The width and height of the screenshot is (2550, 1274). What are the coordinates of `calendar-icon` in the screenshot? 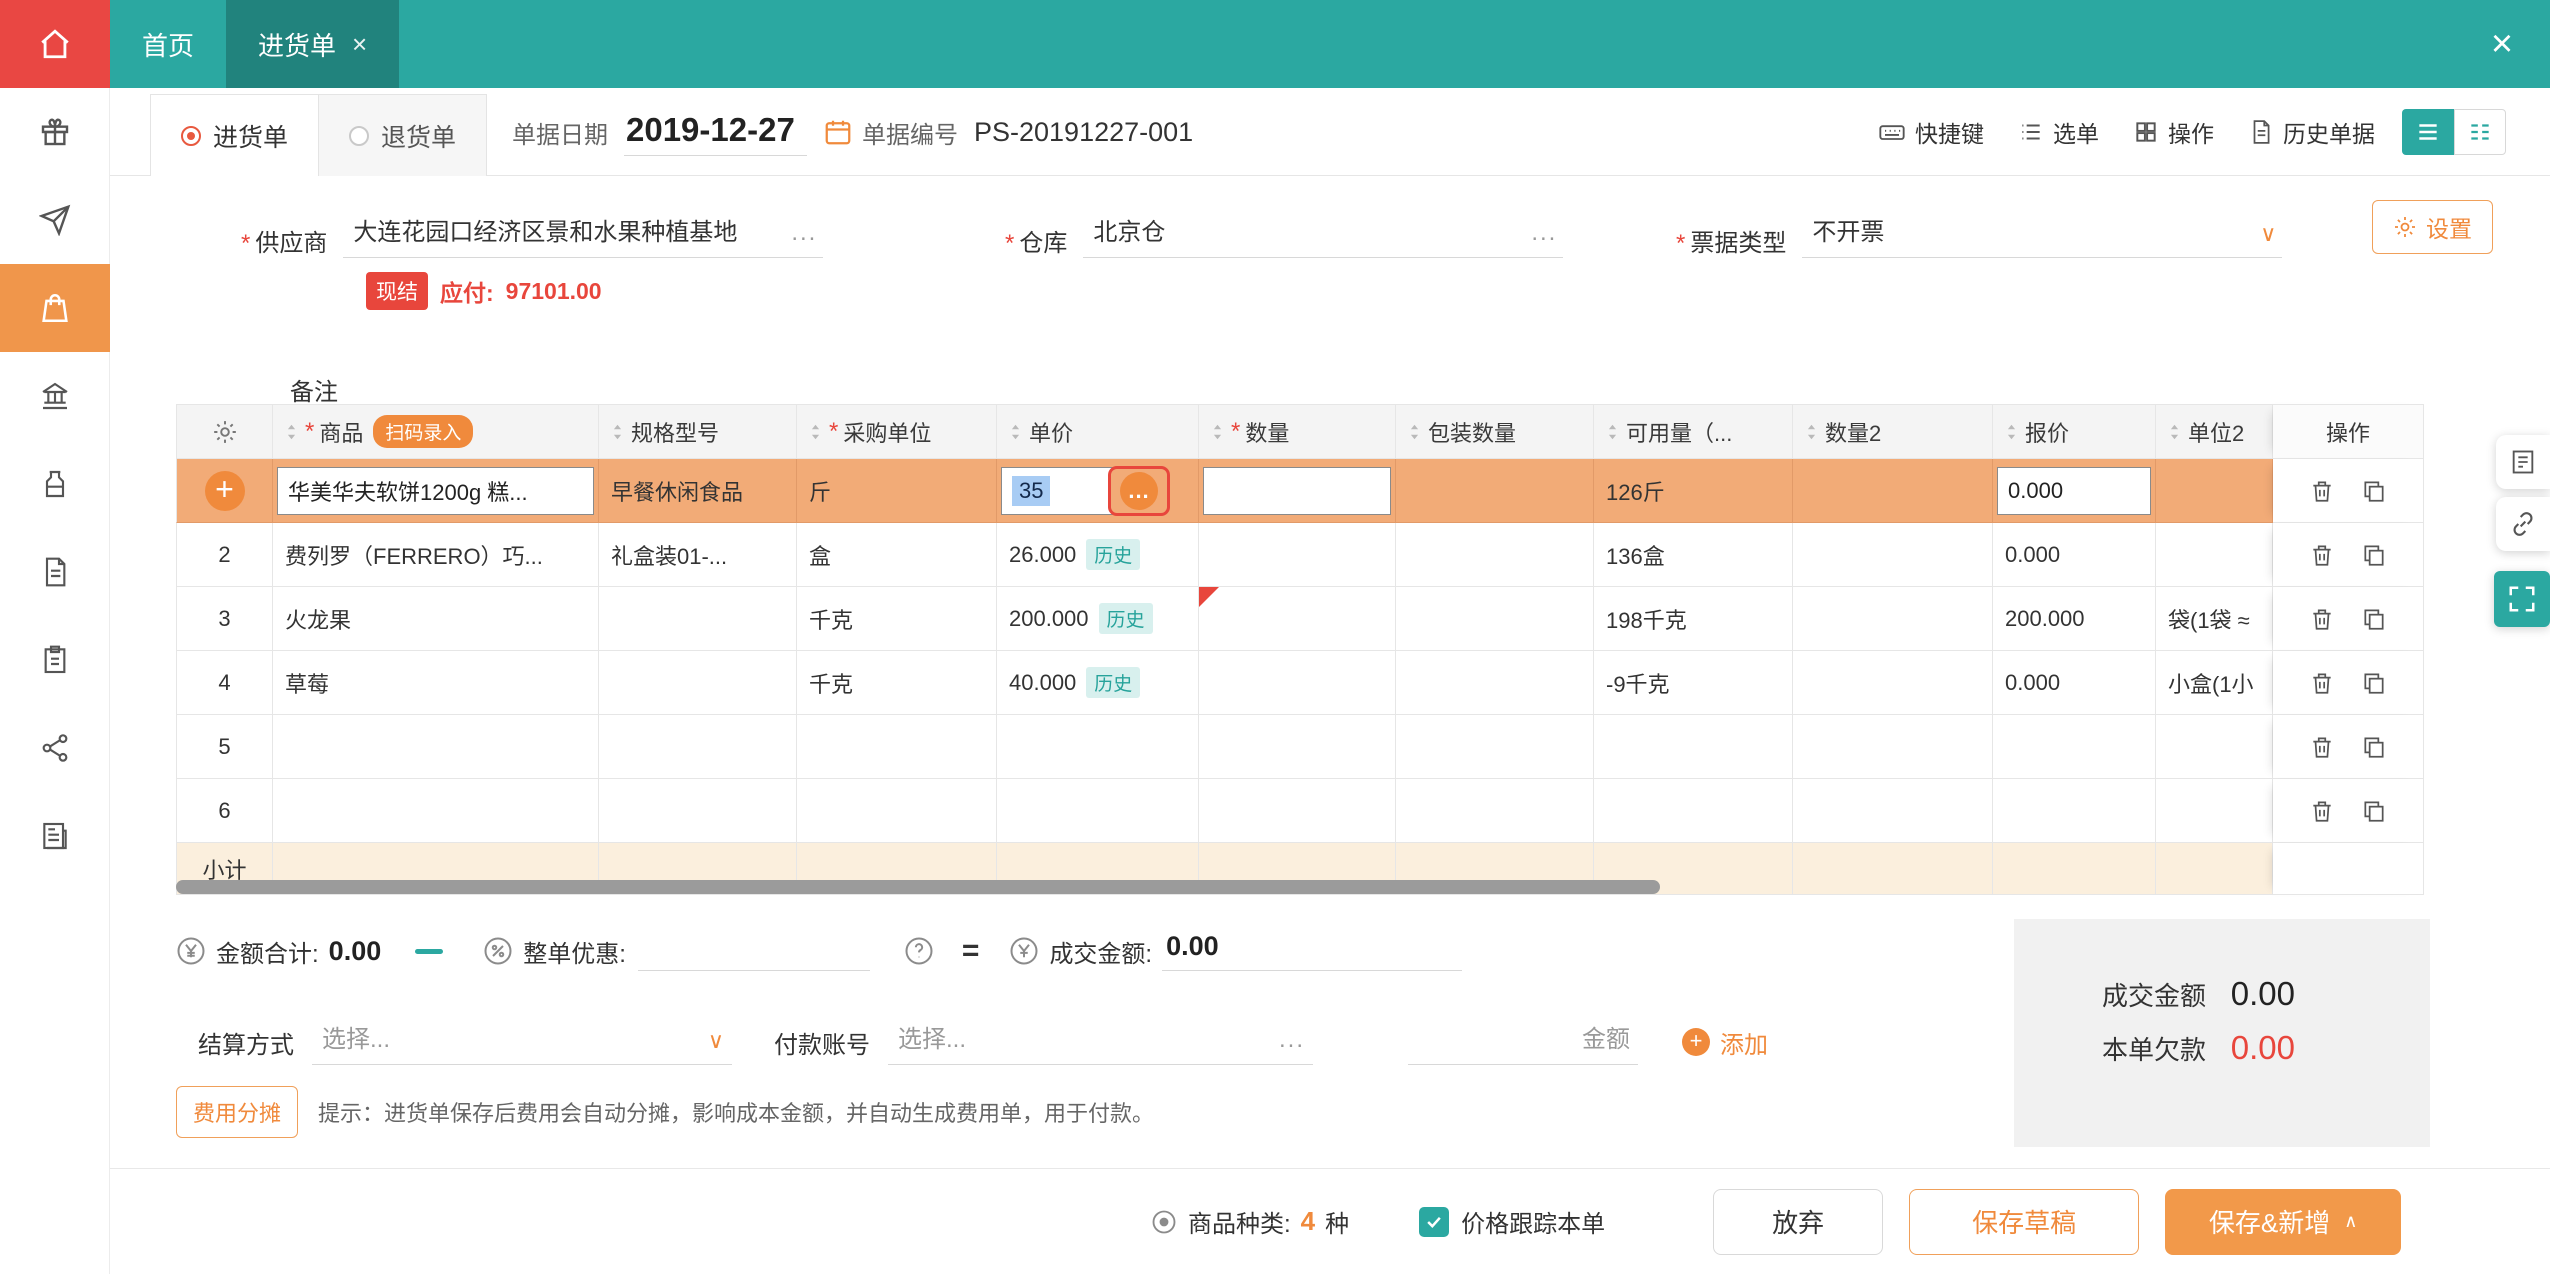 It's located at (838, 132).